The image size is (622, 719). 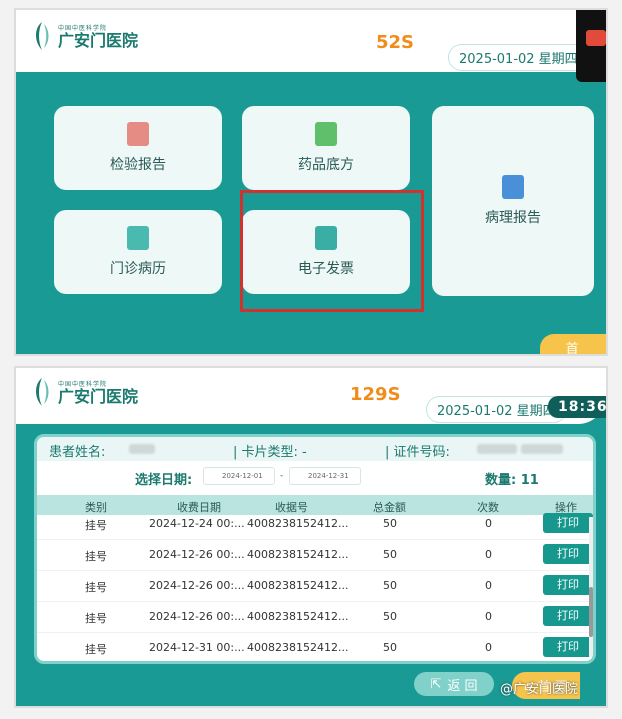 What do you see at coordinates (556, 352) in the screenshot?
I see `home-icon: ⌂` at bounding box center [556, 352].